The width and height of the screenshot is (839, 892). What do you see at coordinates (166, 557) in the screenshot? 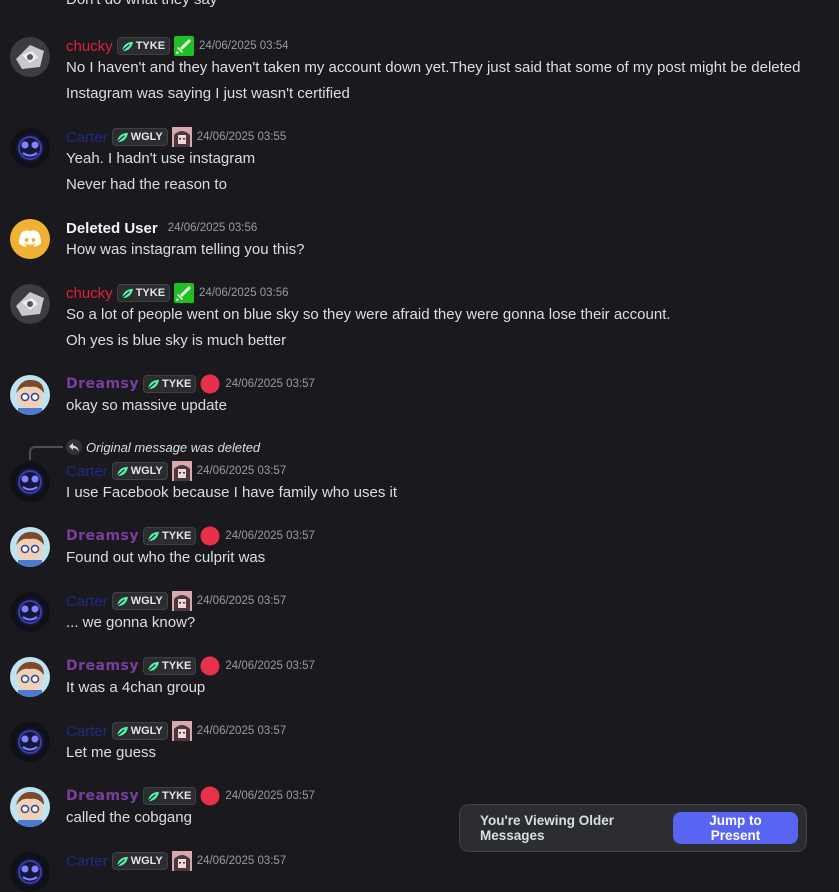
I see `message-text: Found out who the culprit was` at bounding box center [166, 557].